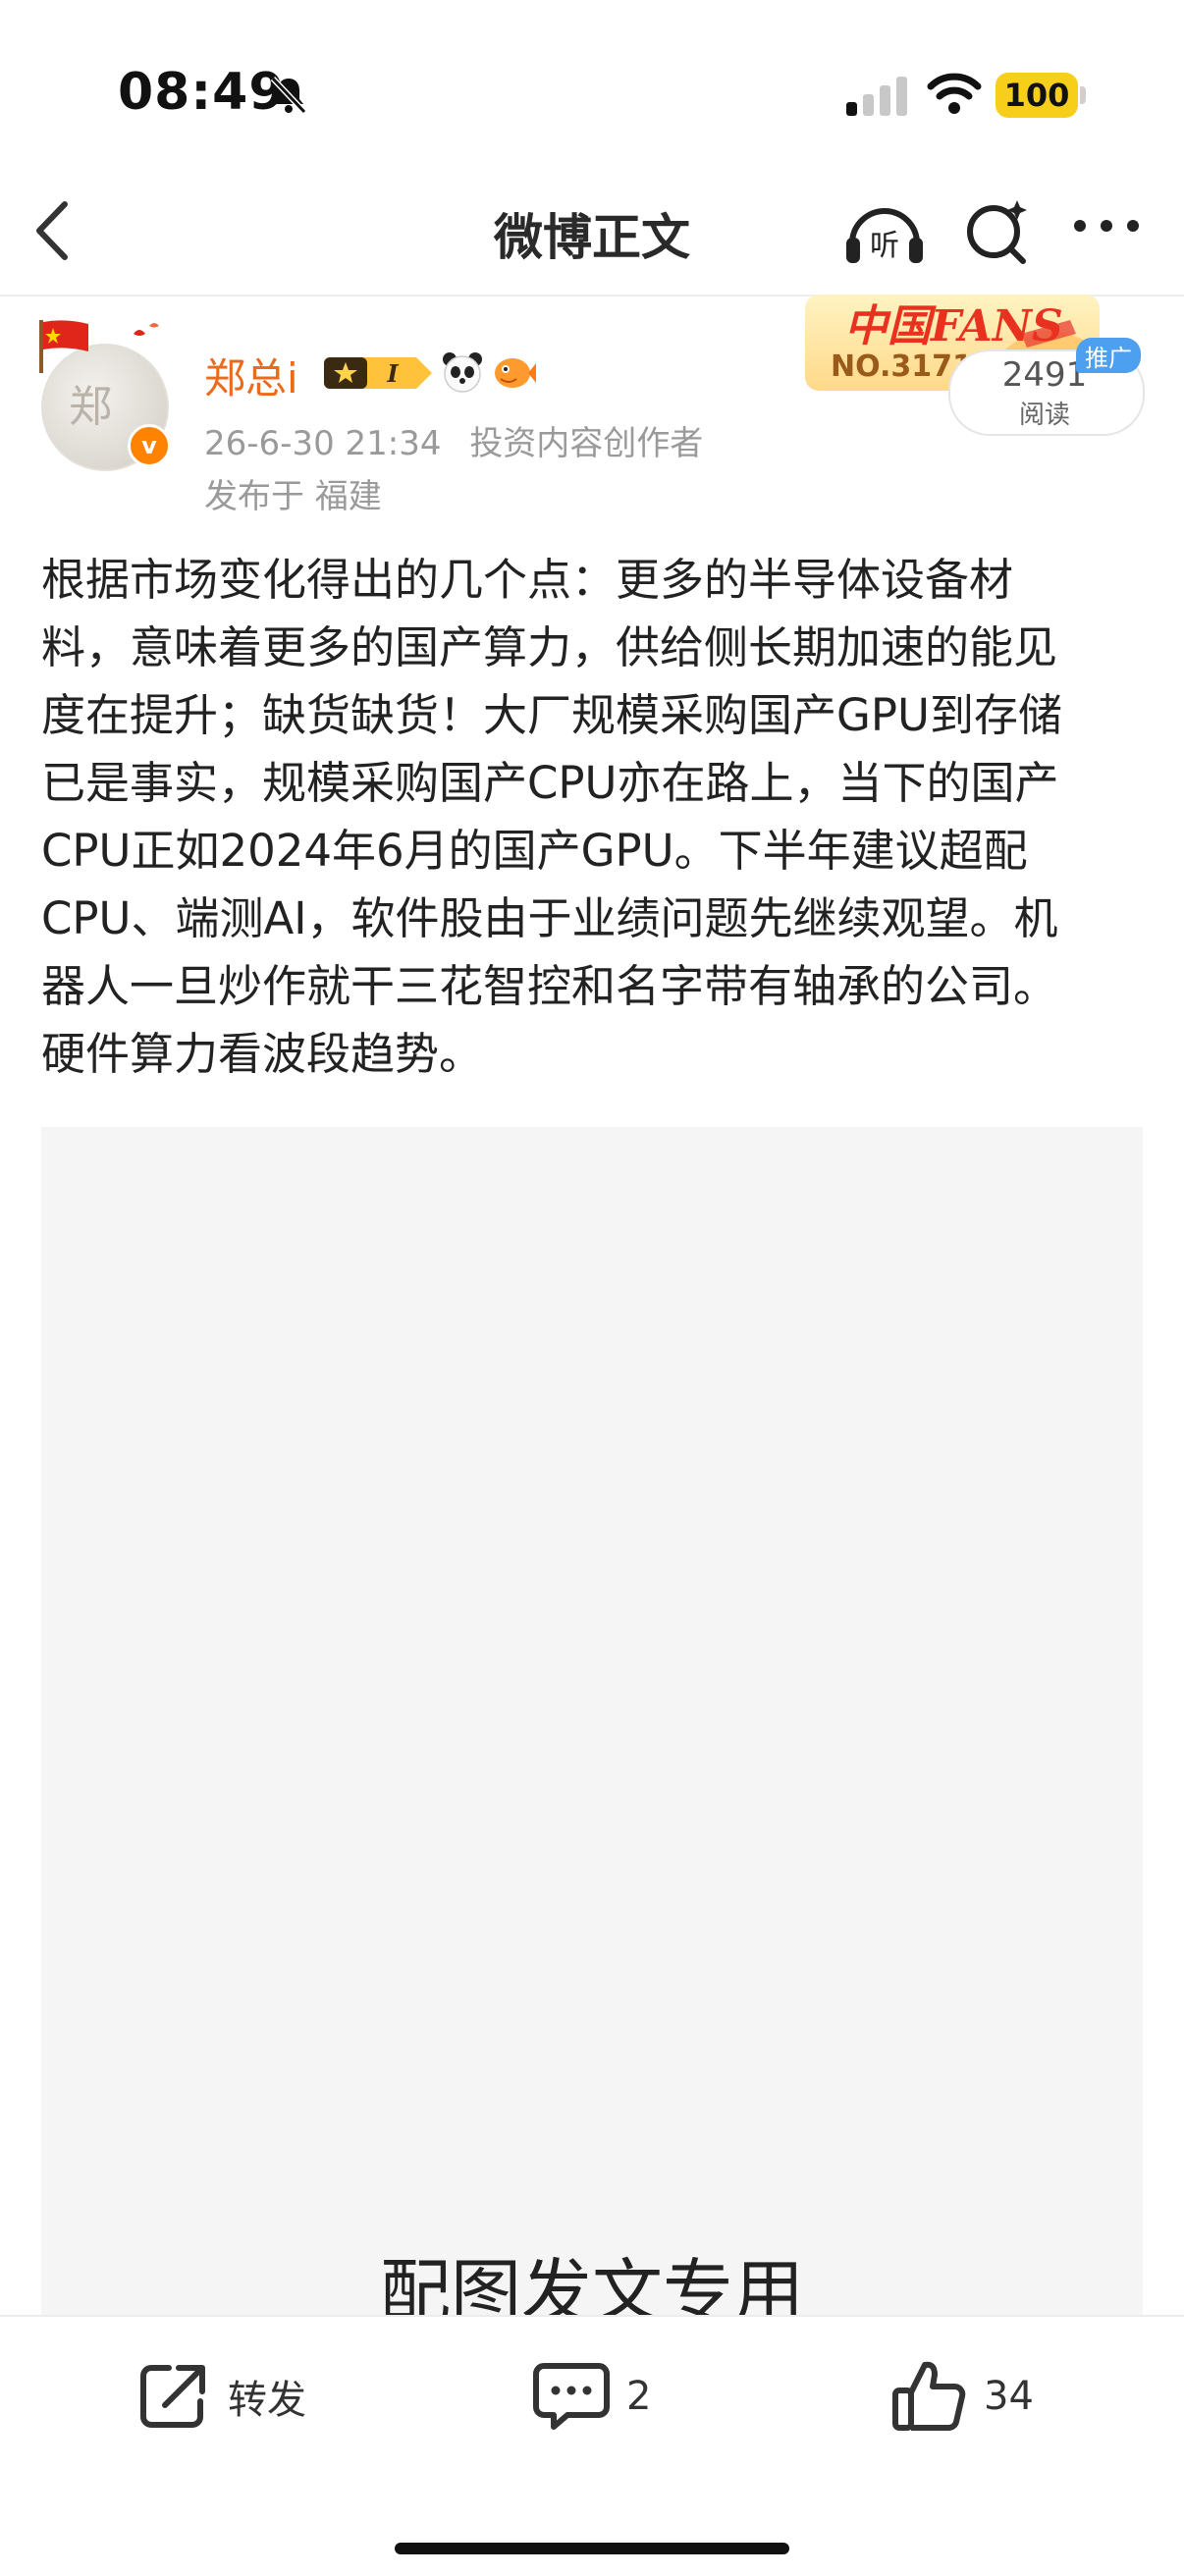 The image size is (1184, 2576). Describe the element at coordinates (551, 715) in the screenshot. I see `post-line: 度在提升；缺货缺货！大厂规模采购国产GPU到存储` at that location.